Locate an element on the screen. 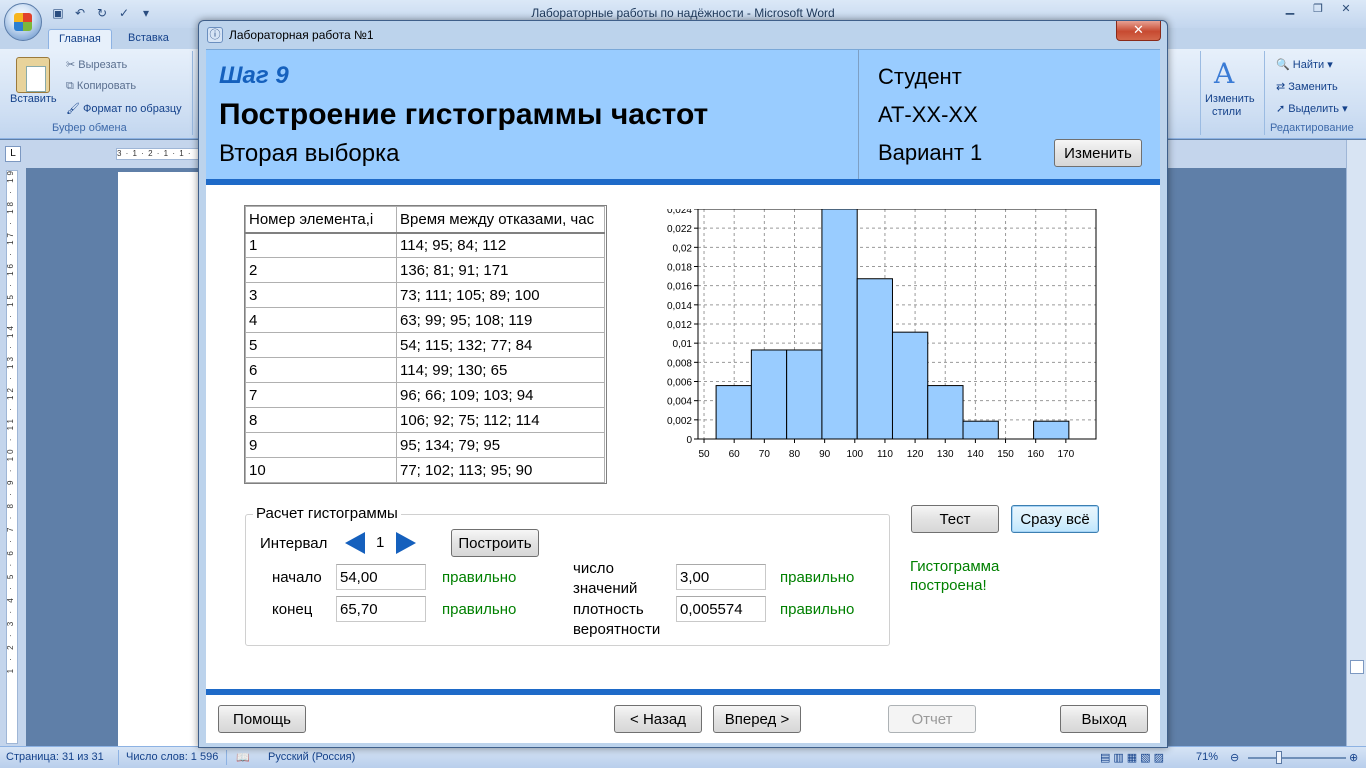 The width and height of the screenshot is (1366, 768). start-input is located at coordinates (381, 577).